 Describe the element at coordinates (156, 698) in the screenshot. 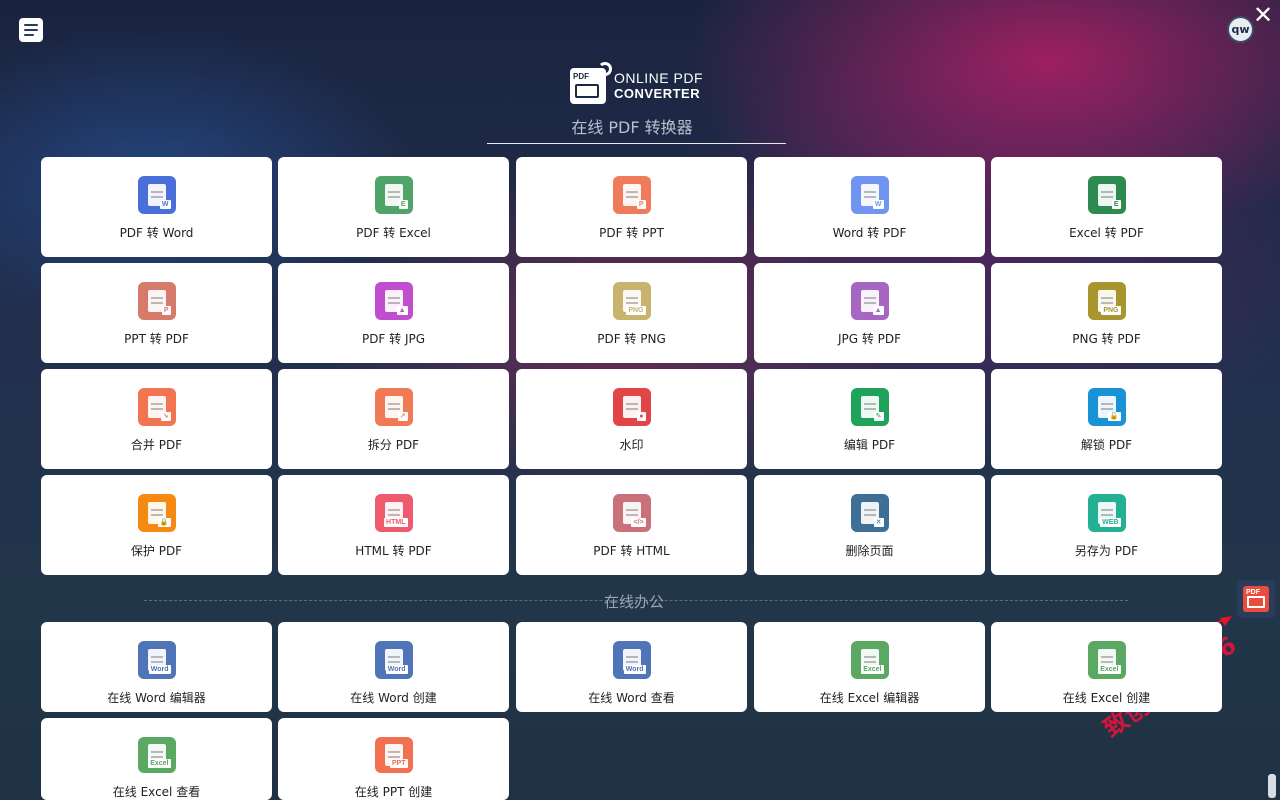

I see `tool-label: 在线 Word 编辑器` at that location.